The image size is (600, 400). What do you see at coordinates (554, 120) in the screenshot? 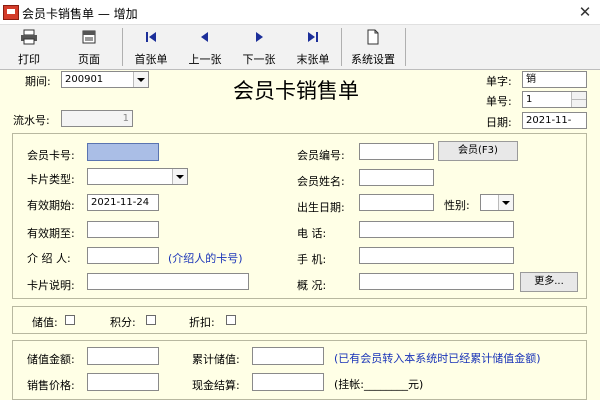
I see `date-field: 2021-11-24` at bounding box center [554, 120].